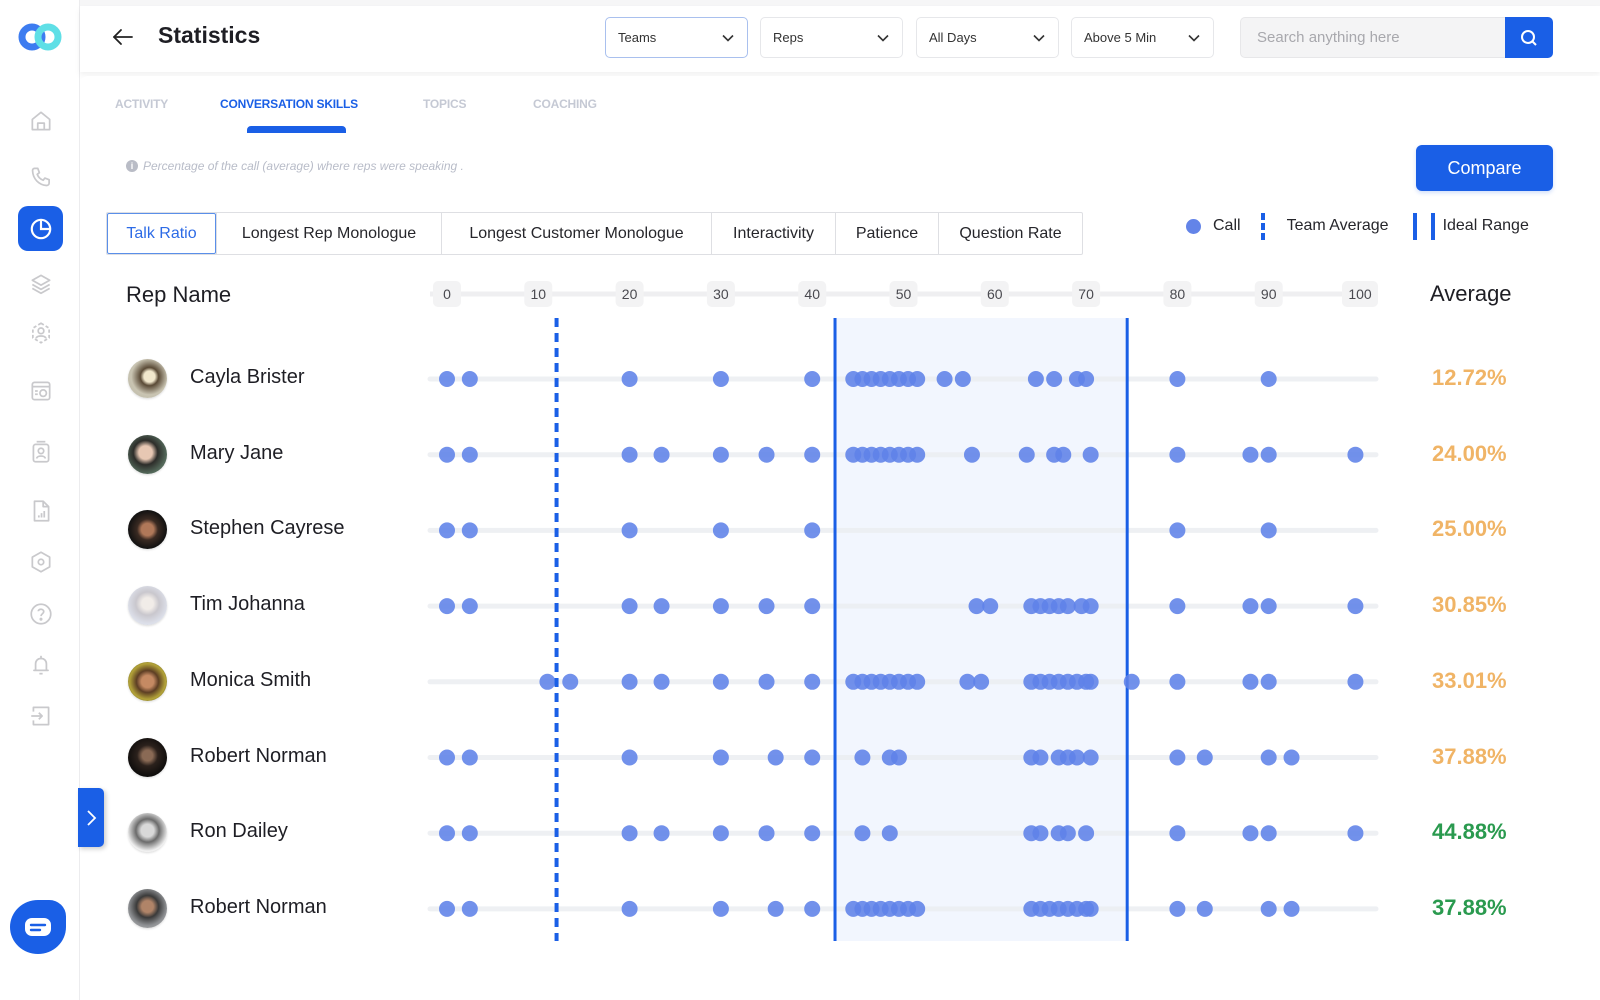 The height and width of the screenshot is (1000, 1600). Describe the element at coordinates (178, 295) in the screenshot. I see `column-header-rep-name: Rep Name` at that location.